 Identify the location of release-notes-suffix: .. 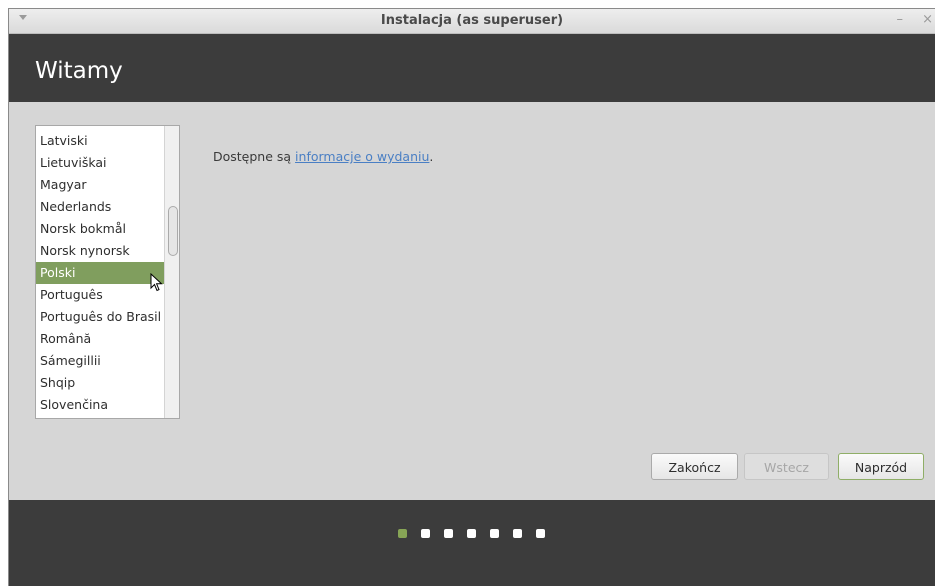
(431, 156).